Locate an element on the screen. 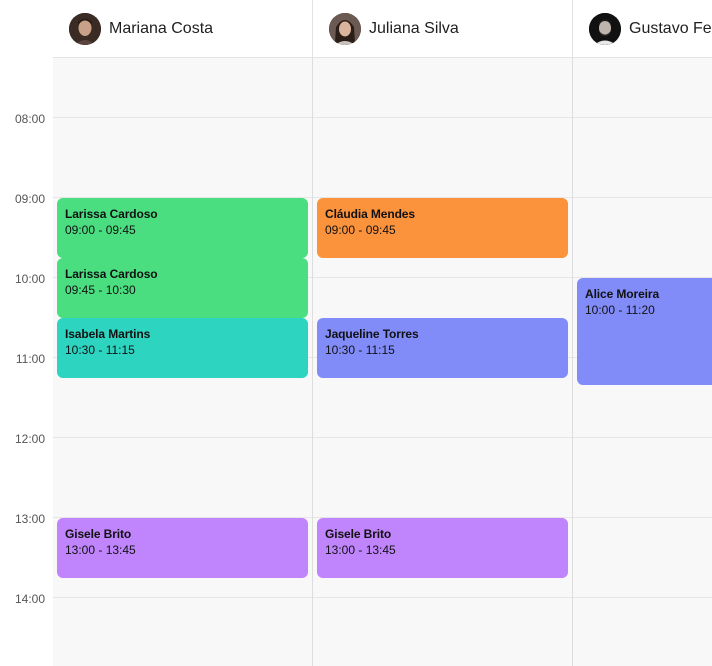 This screenshot has width=712, height=666. time-label-08: 08:00 is located at coordinates (29, 119).